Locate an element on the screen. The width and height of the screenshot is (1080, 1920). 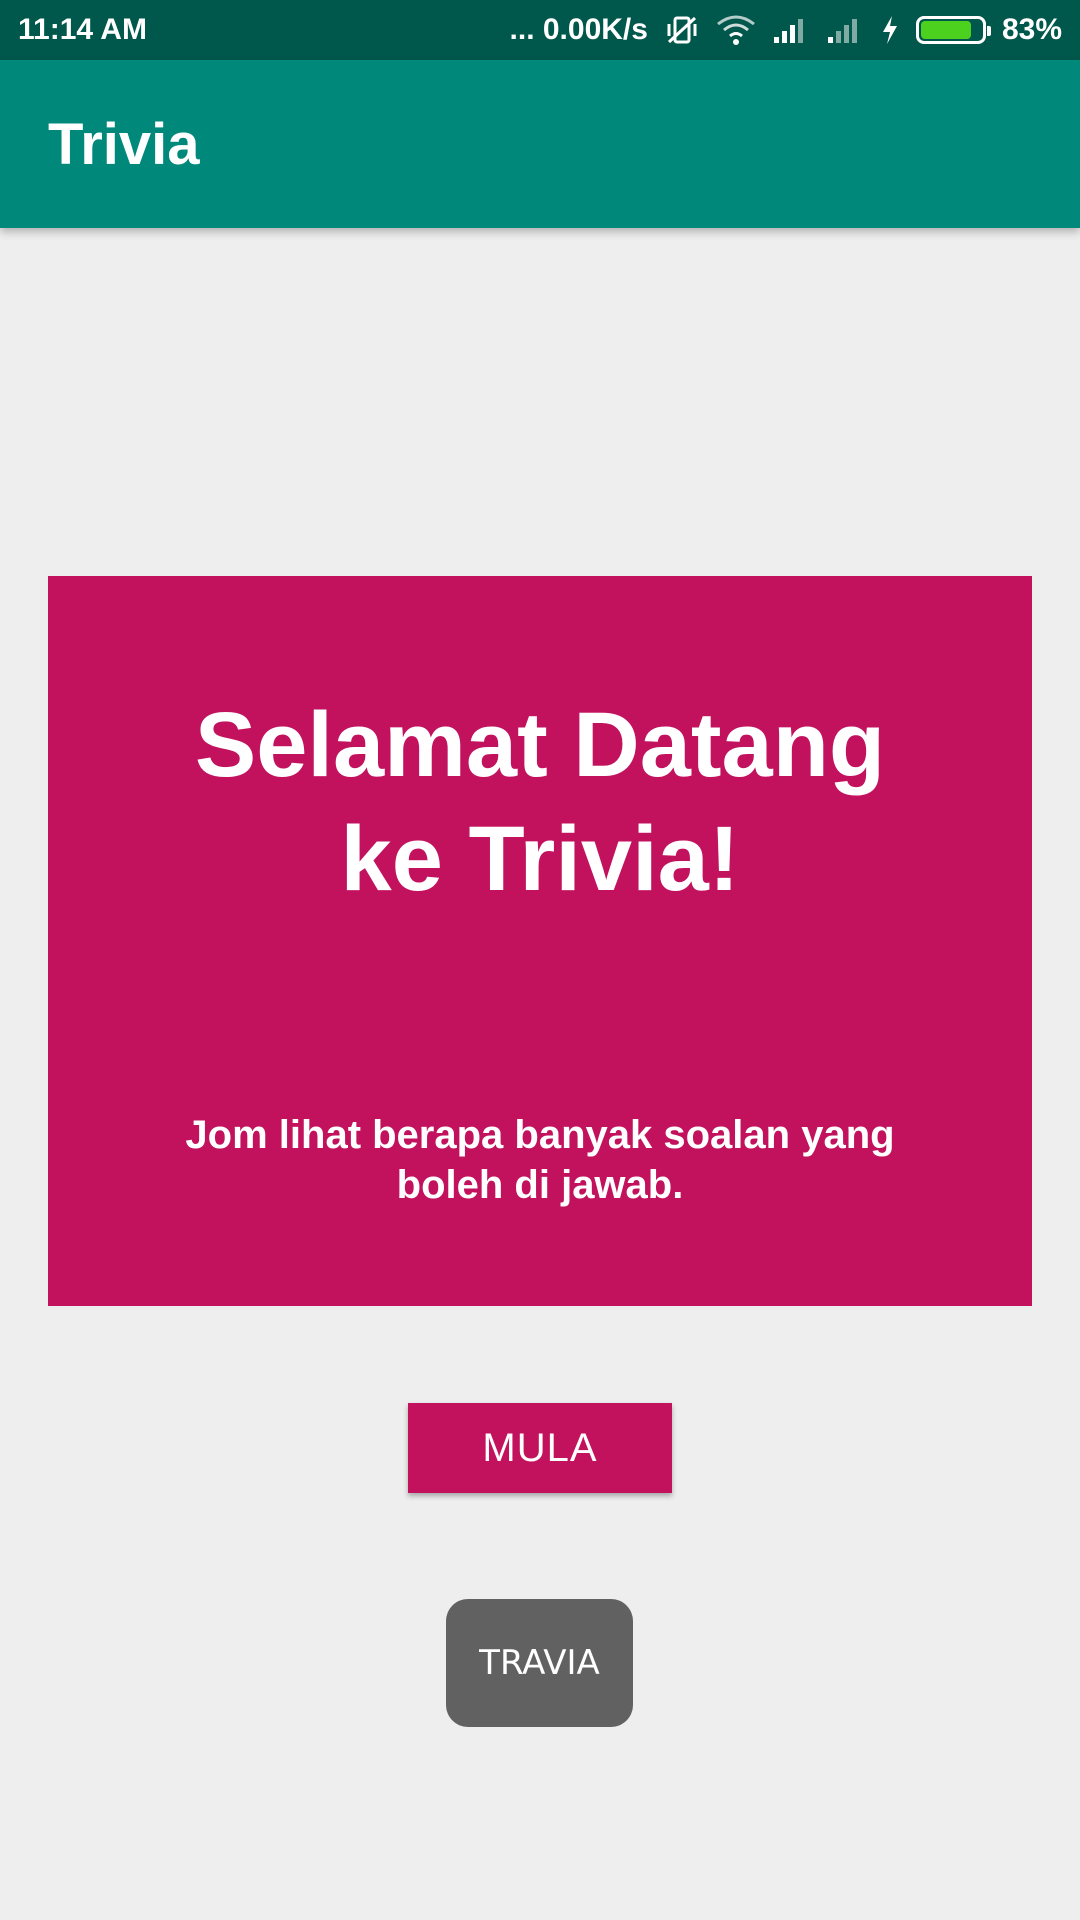
vibrate-off-icon is located at coordinates (682, 30).